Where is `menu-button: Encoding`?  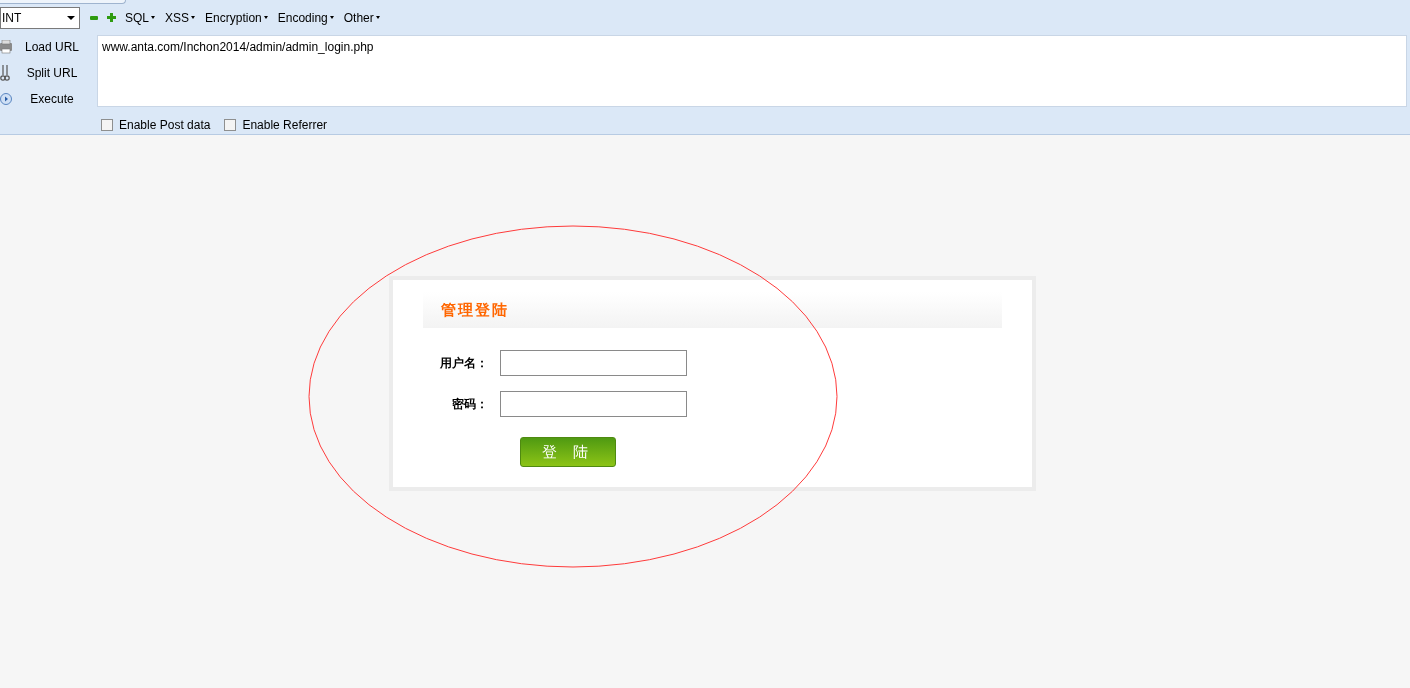
menu-button: Encoding is located at coordinates (305, 17).